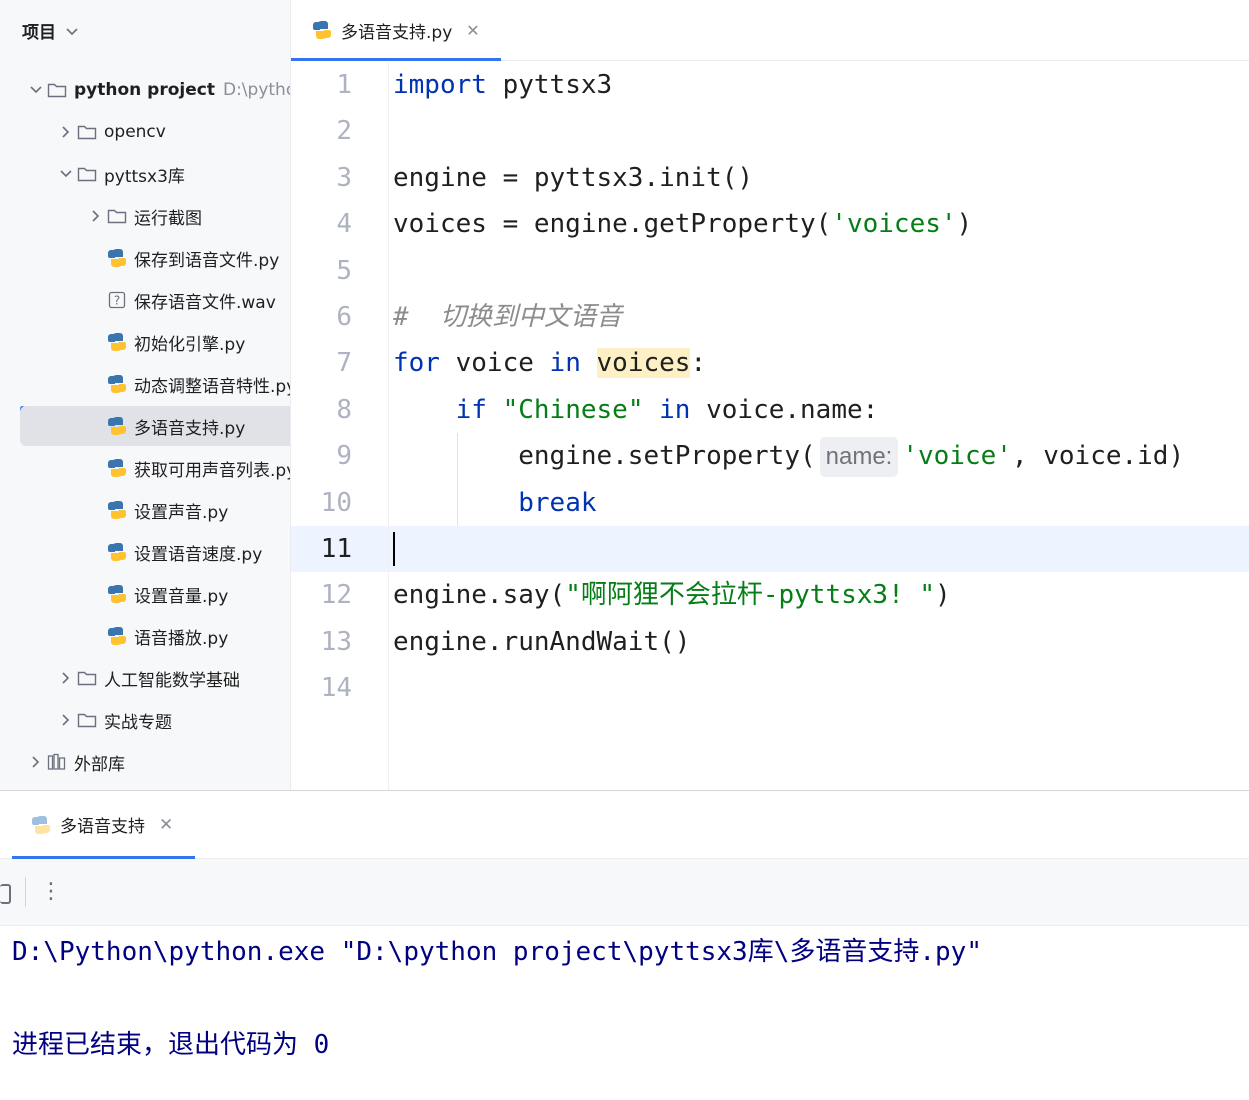  What do you see at coordinates (198, 554) in the screenshot?
I see `tree-item-label: 设置语音速度.py` at bounding box center [198, 554].